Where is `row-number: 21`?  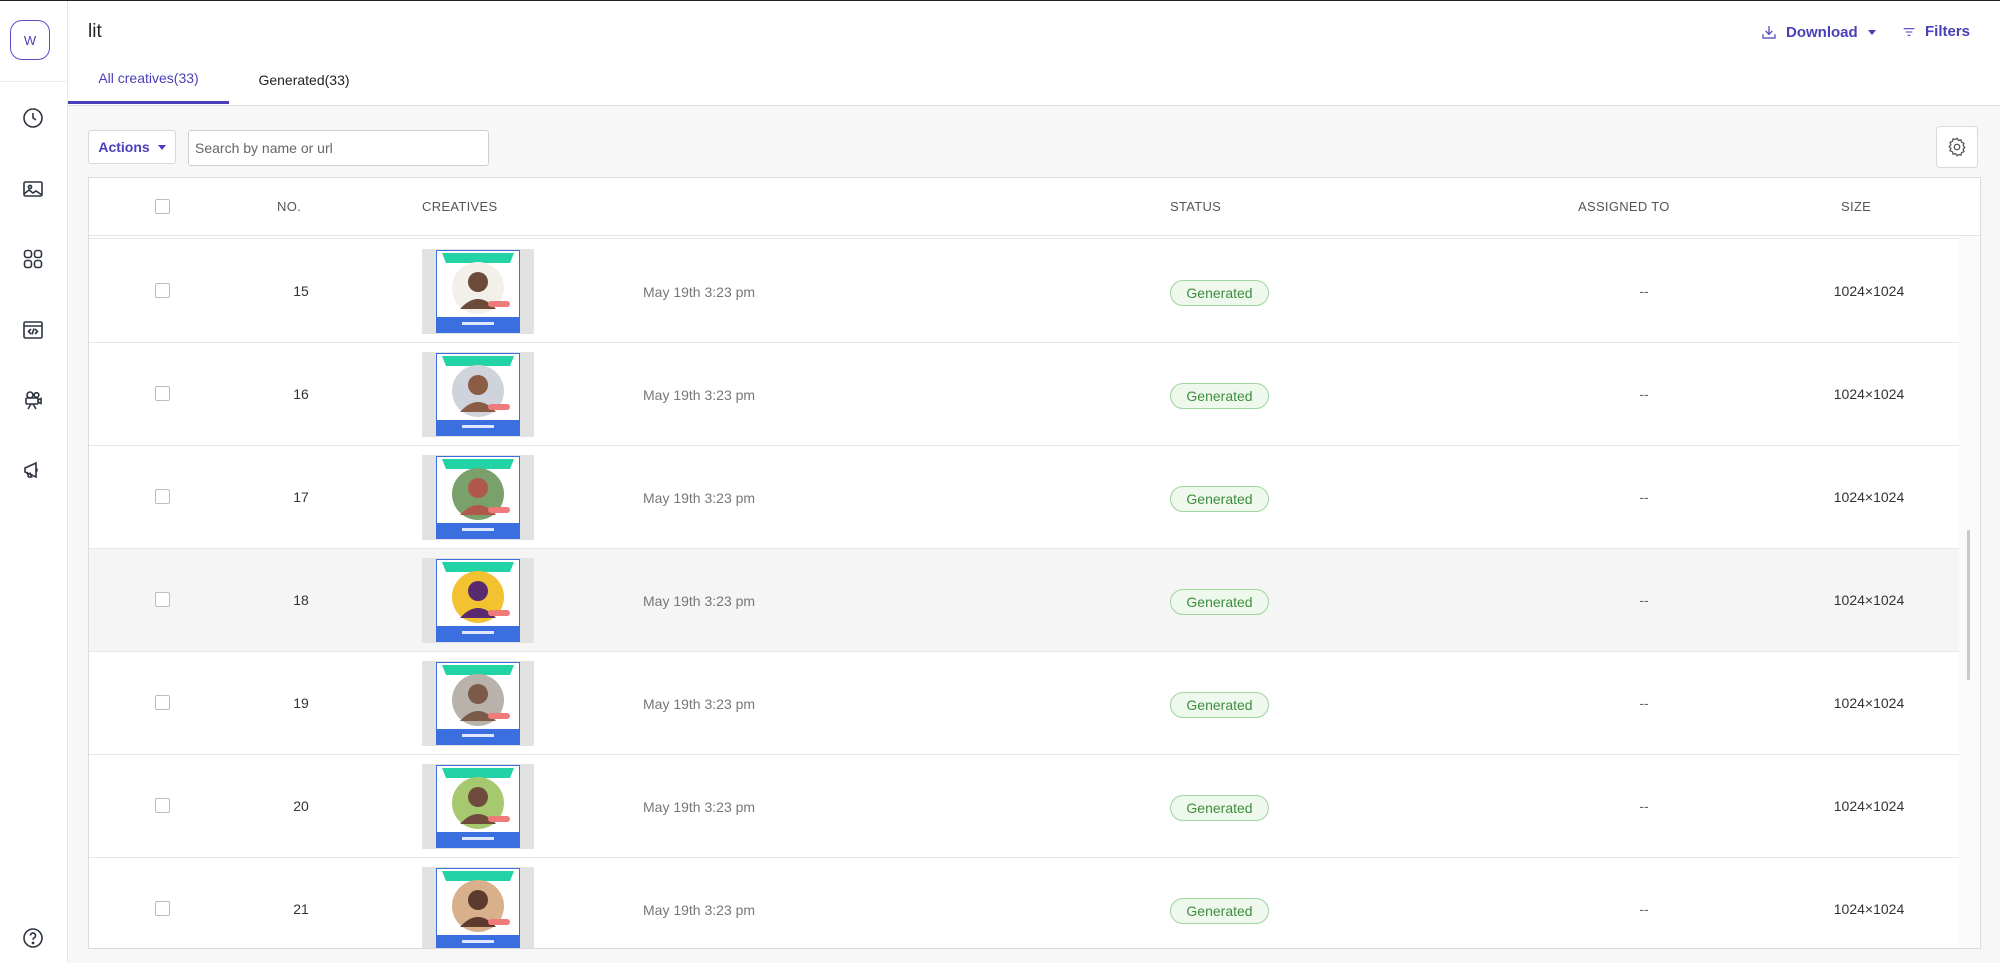 row-number: 21 is located at coordinates (301, 909).